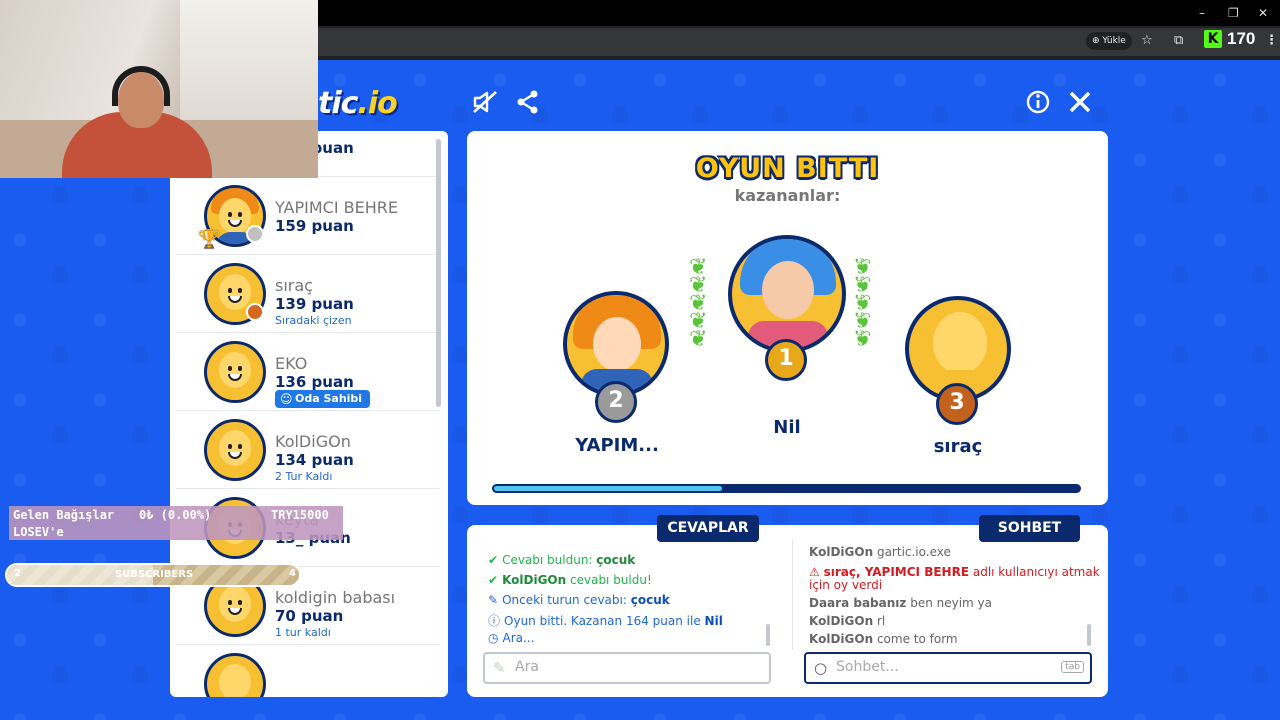 This screenshot has width=1280, height=720. Describe the element at coordinates (38, 532) in the screenshot. I see `donation-target: LOSEV'e` at that location.